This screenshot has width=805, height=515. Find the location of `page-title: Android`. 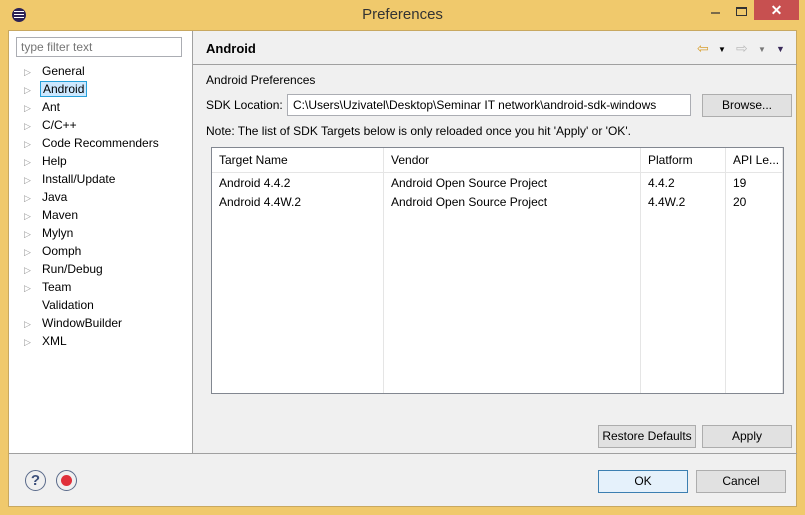

page-title: Android is located at coordinates (231, 48).